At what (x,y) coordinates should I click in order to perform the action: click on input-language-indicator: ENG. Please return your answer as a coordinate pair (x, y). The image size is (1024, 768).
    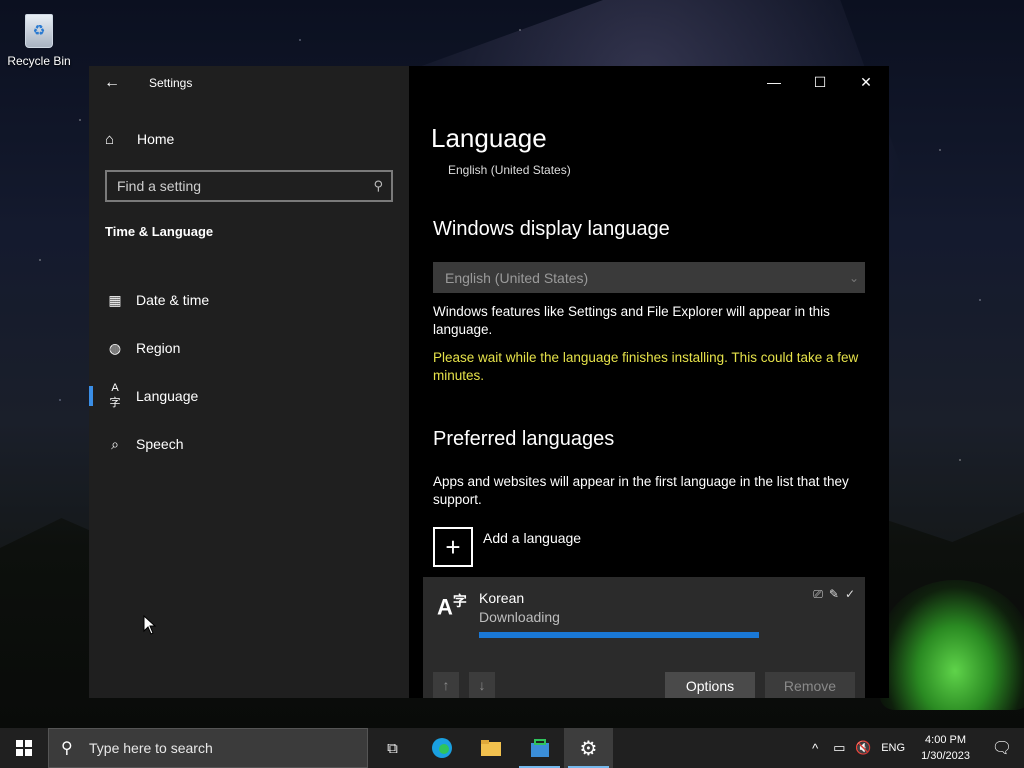
    Looking at the image, I should click on (893, 748).